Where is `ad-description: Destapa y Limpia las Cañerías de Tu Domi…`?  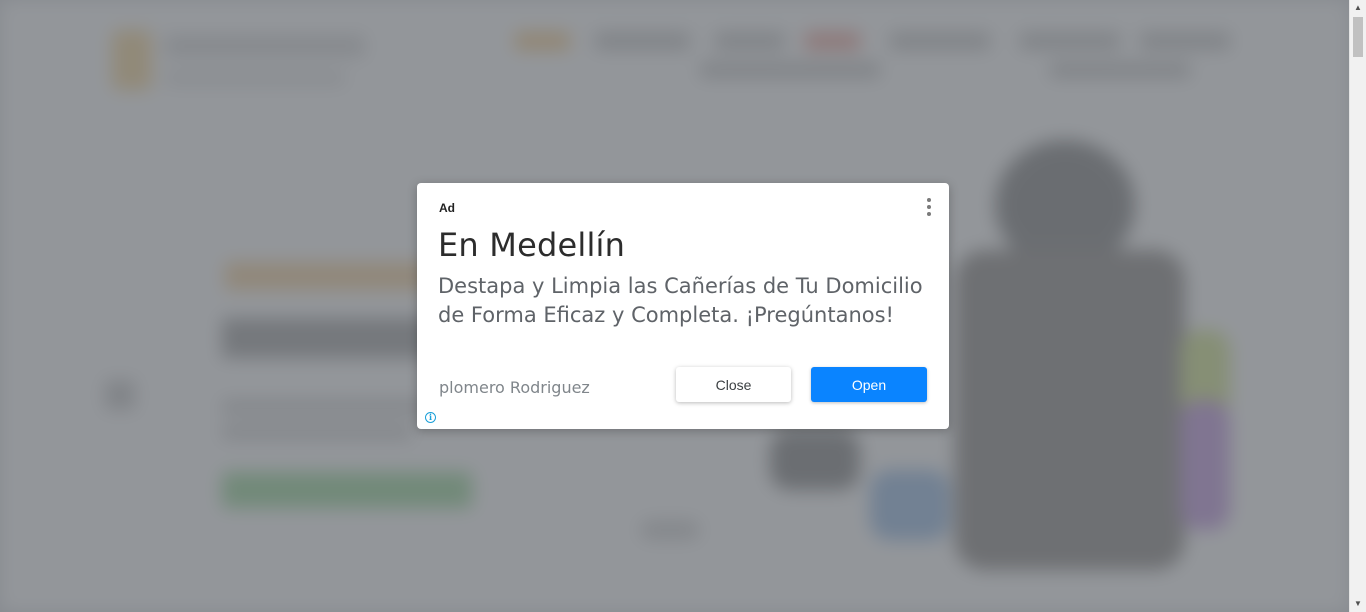
ad-description: Destapa y Limpia las Cañerías de Tu Domi… is located at coordinates (688, 301).